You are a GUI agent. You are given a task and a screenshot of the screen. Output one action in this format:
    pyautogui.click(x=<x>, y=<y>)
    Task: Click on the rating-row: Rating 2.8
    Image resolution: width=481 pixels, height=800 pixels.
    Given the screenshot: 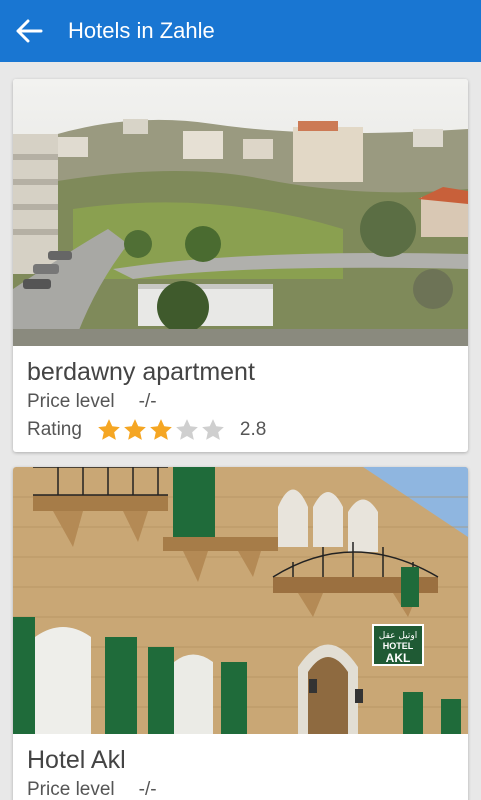 What is the action you would take?
    pyautogui.click(x=240, y=430)
    